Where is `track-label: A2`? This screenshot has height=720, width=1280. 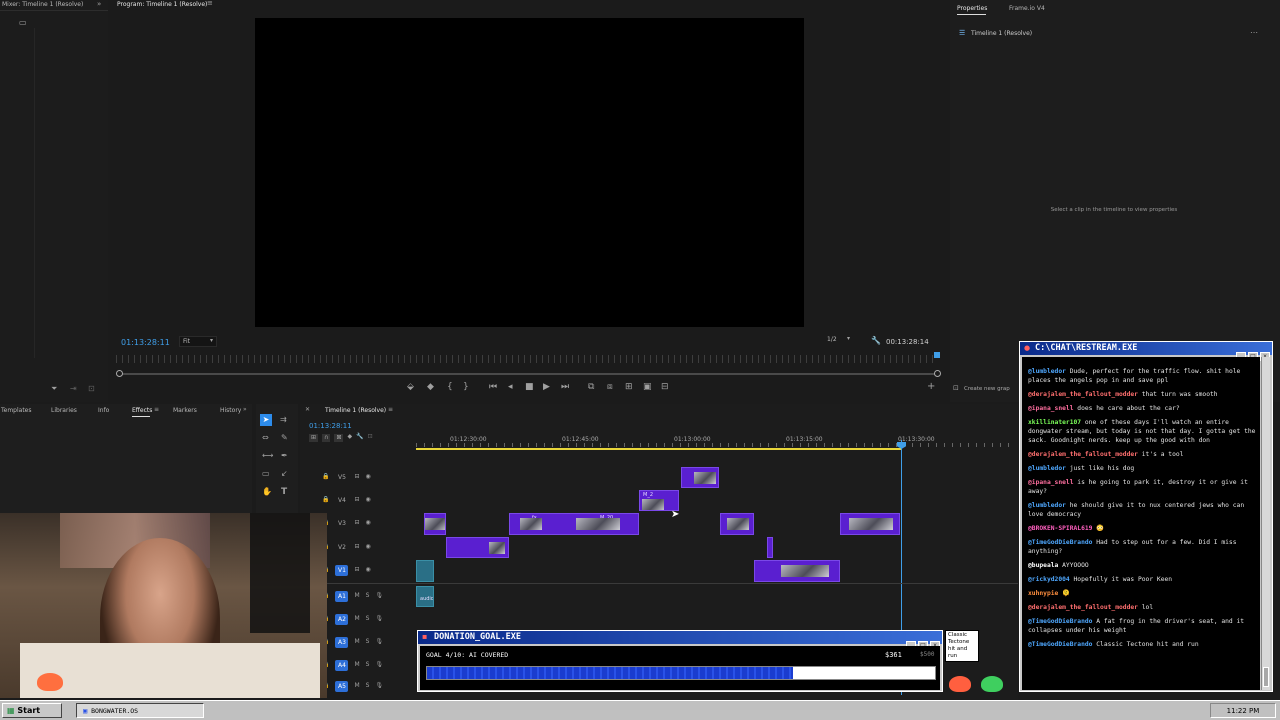
track-label: A2 is located at coordinates (342, 619).